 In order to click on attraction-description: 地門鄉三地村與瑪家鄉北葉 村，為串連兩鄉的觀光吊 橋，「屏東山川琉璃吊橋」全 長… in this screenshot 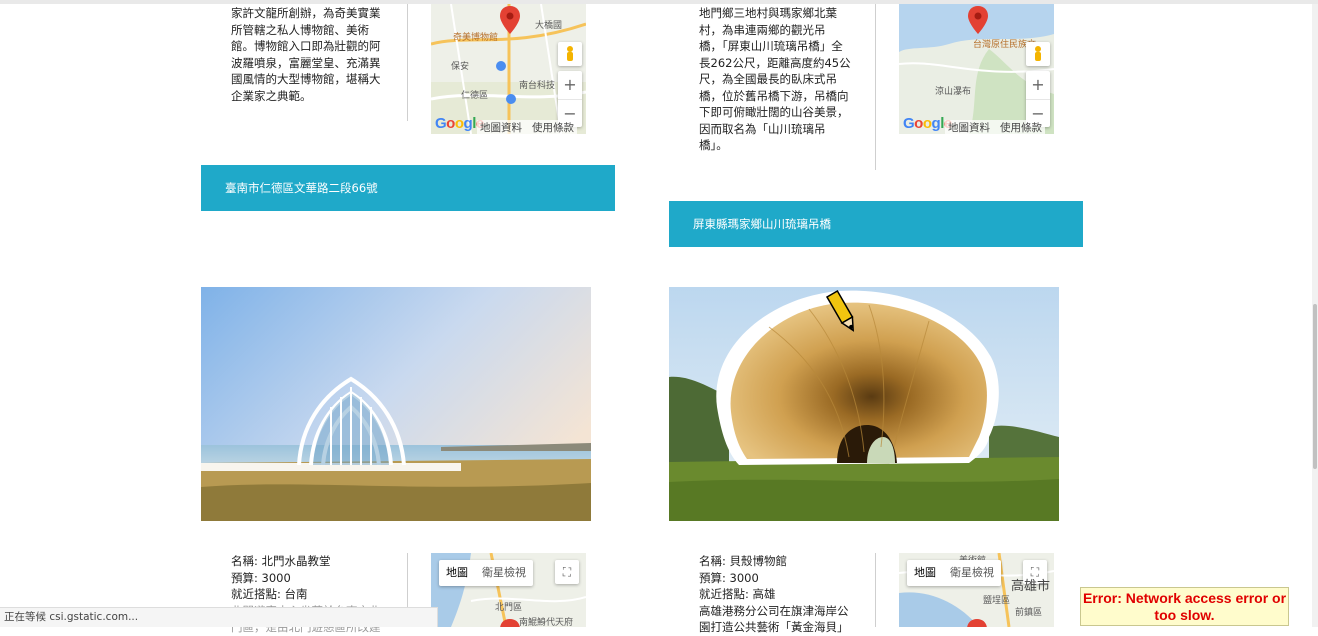, I will do `click(775, 79)`.